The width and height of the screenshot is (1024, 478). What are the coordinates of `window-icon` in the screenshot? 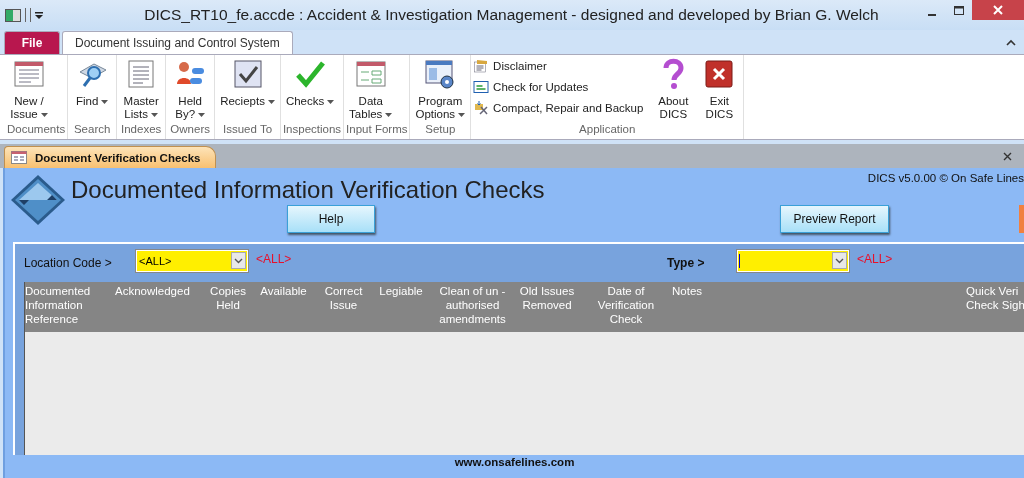 It's located at (481, 87).